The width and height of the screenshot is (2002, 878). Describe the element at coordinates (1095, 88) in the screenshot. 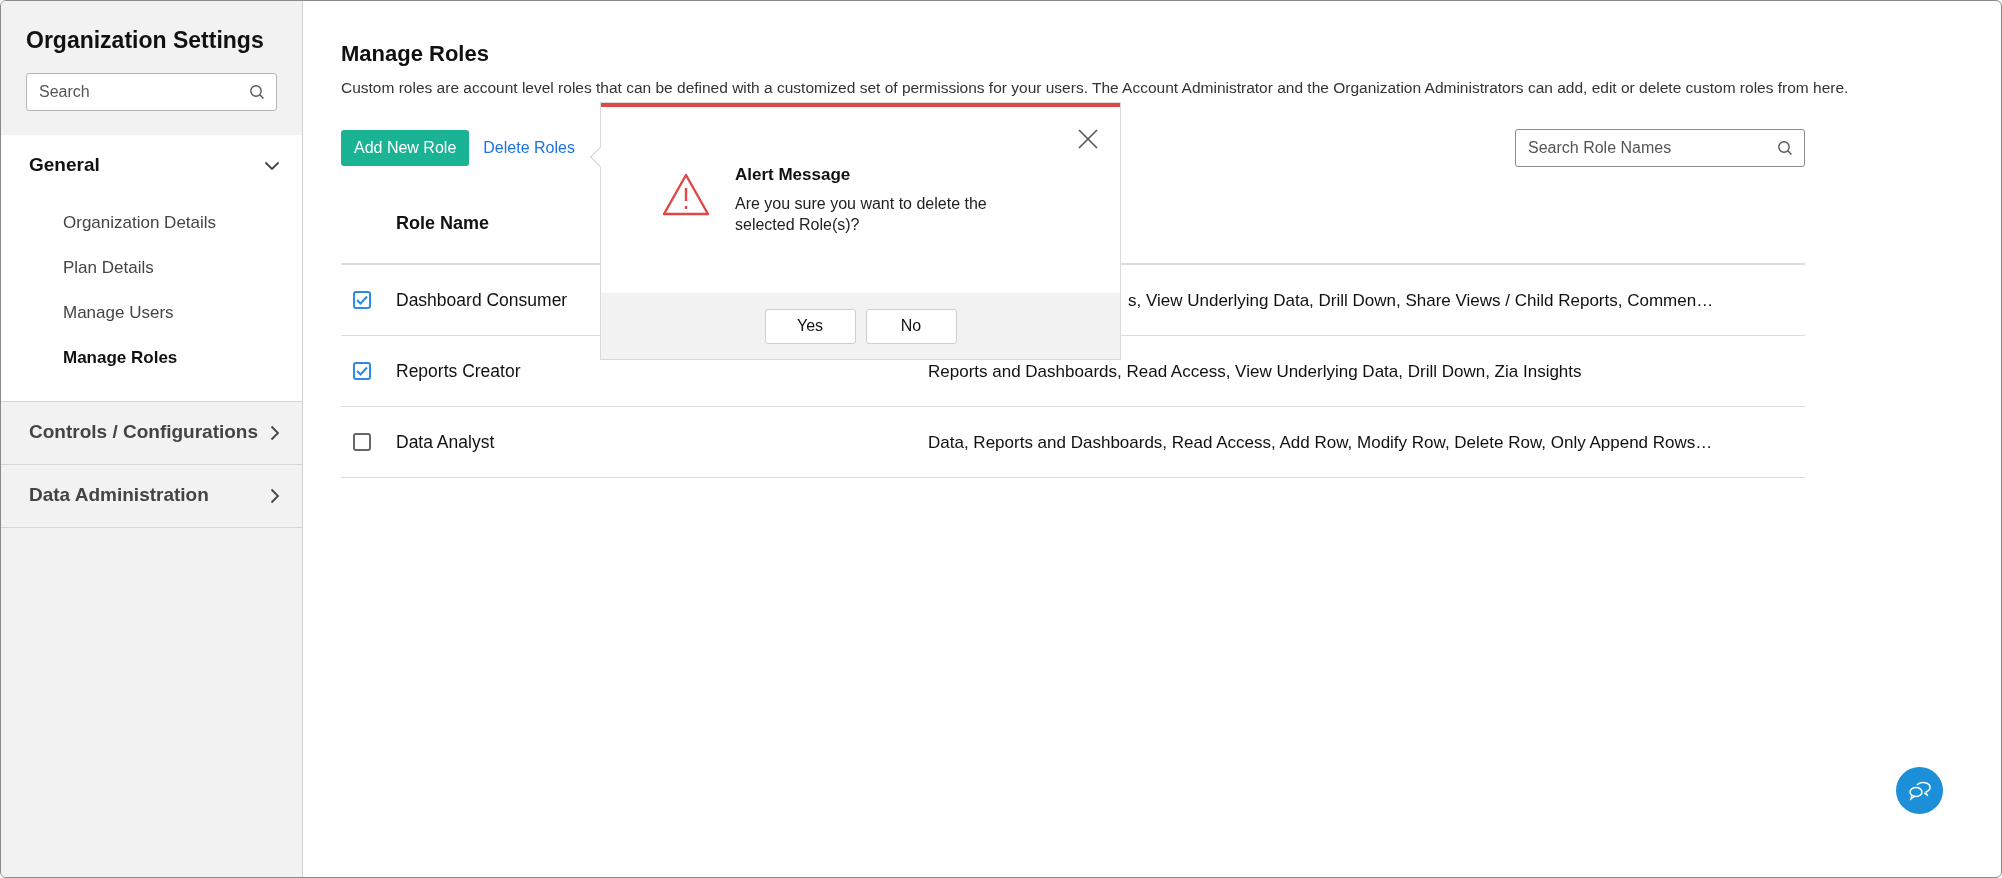

I see `page-description: Custom roles are account level roles that can be defined with a customized set of permissions for your users. The Account Administrator and the Organization Administrators can add, edit or delete custom roles from here.` at that location.